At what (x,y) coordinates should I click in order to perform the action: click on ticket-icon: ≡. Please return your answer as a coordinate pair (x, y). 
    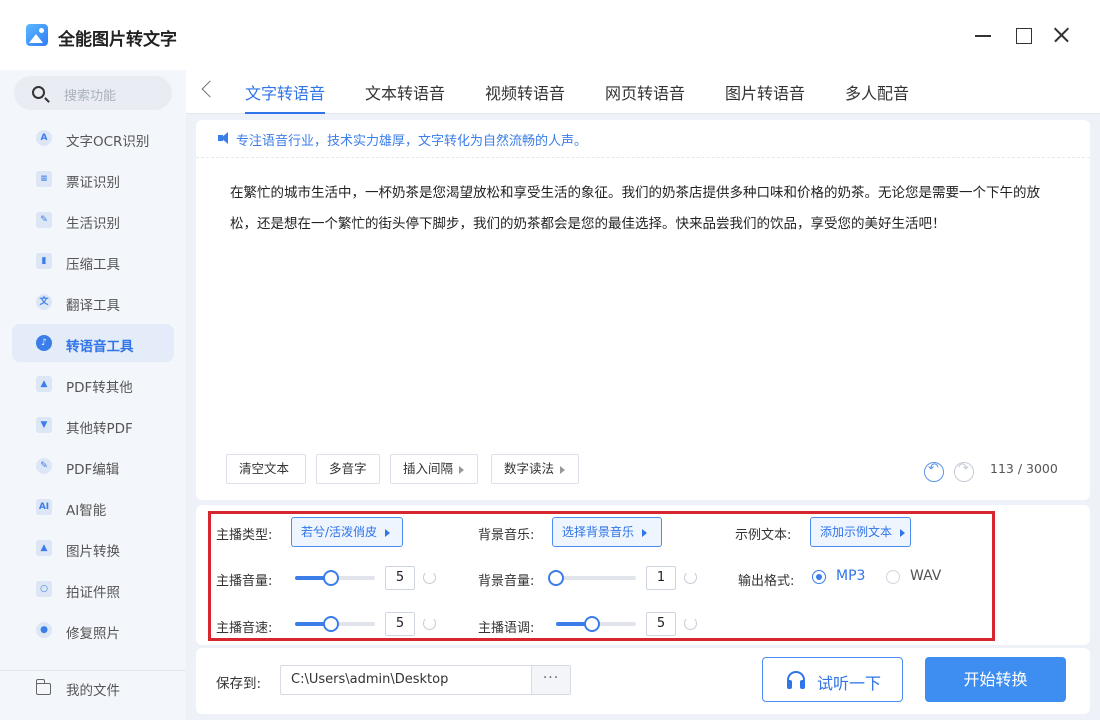
    Looking at the image, I should click on (44, 179).